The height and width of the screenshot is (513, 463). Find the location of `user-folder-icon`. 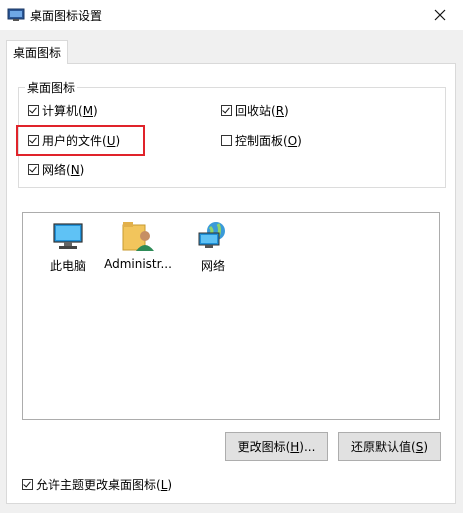

user-folder-icon is located at coordinates (138, 236).